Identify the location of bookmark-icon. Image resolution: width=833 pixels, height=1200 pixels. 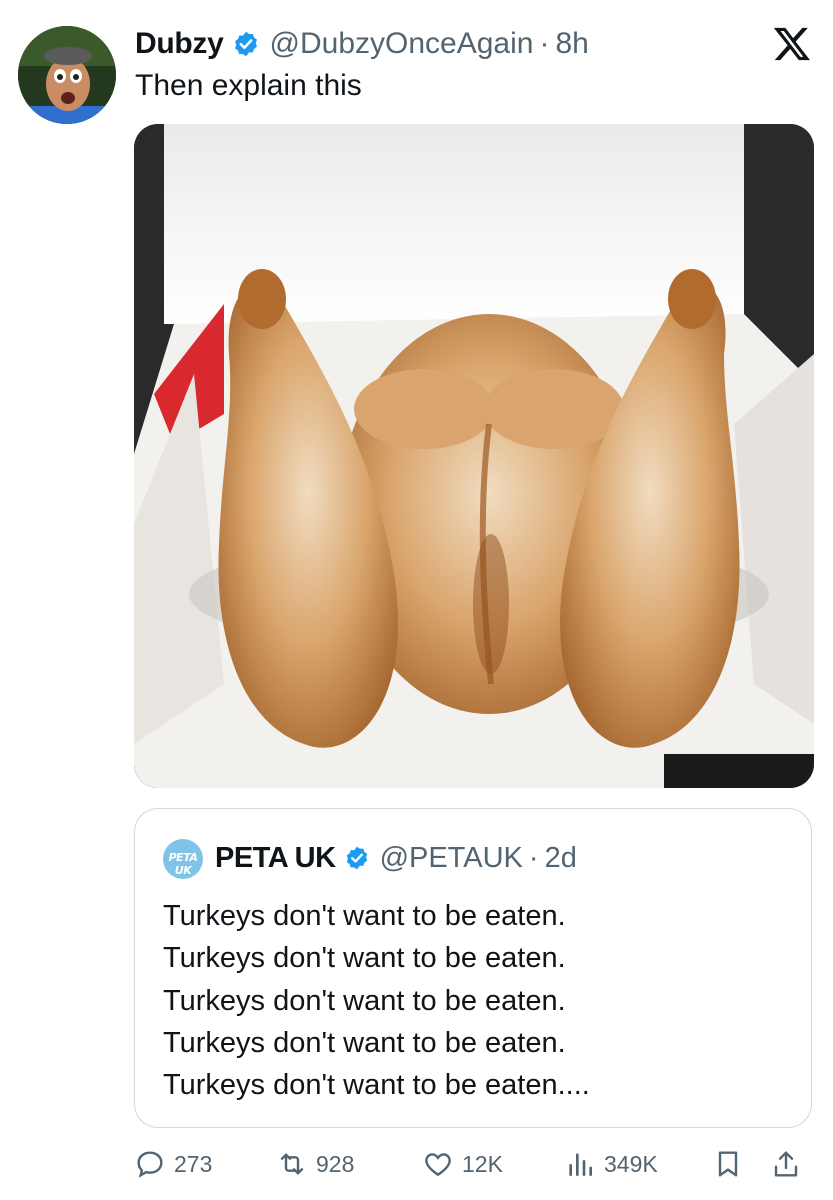
(728, 1164).